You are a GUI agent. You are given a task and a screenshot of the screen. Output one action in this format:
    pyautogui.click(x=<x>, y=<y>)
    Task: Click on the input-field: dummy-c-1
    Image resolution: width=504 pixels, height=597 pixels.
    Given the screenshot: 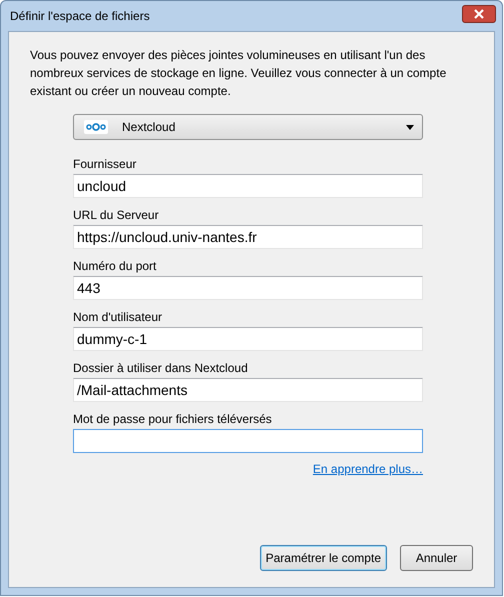 What is the action you would take?
    pyautogui.click(x=248, y=339)
    